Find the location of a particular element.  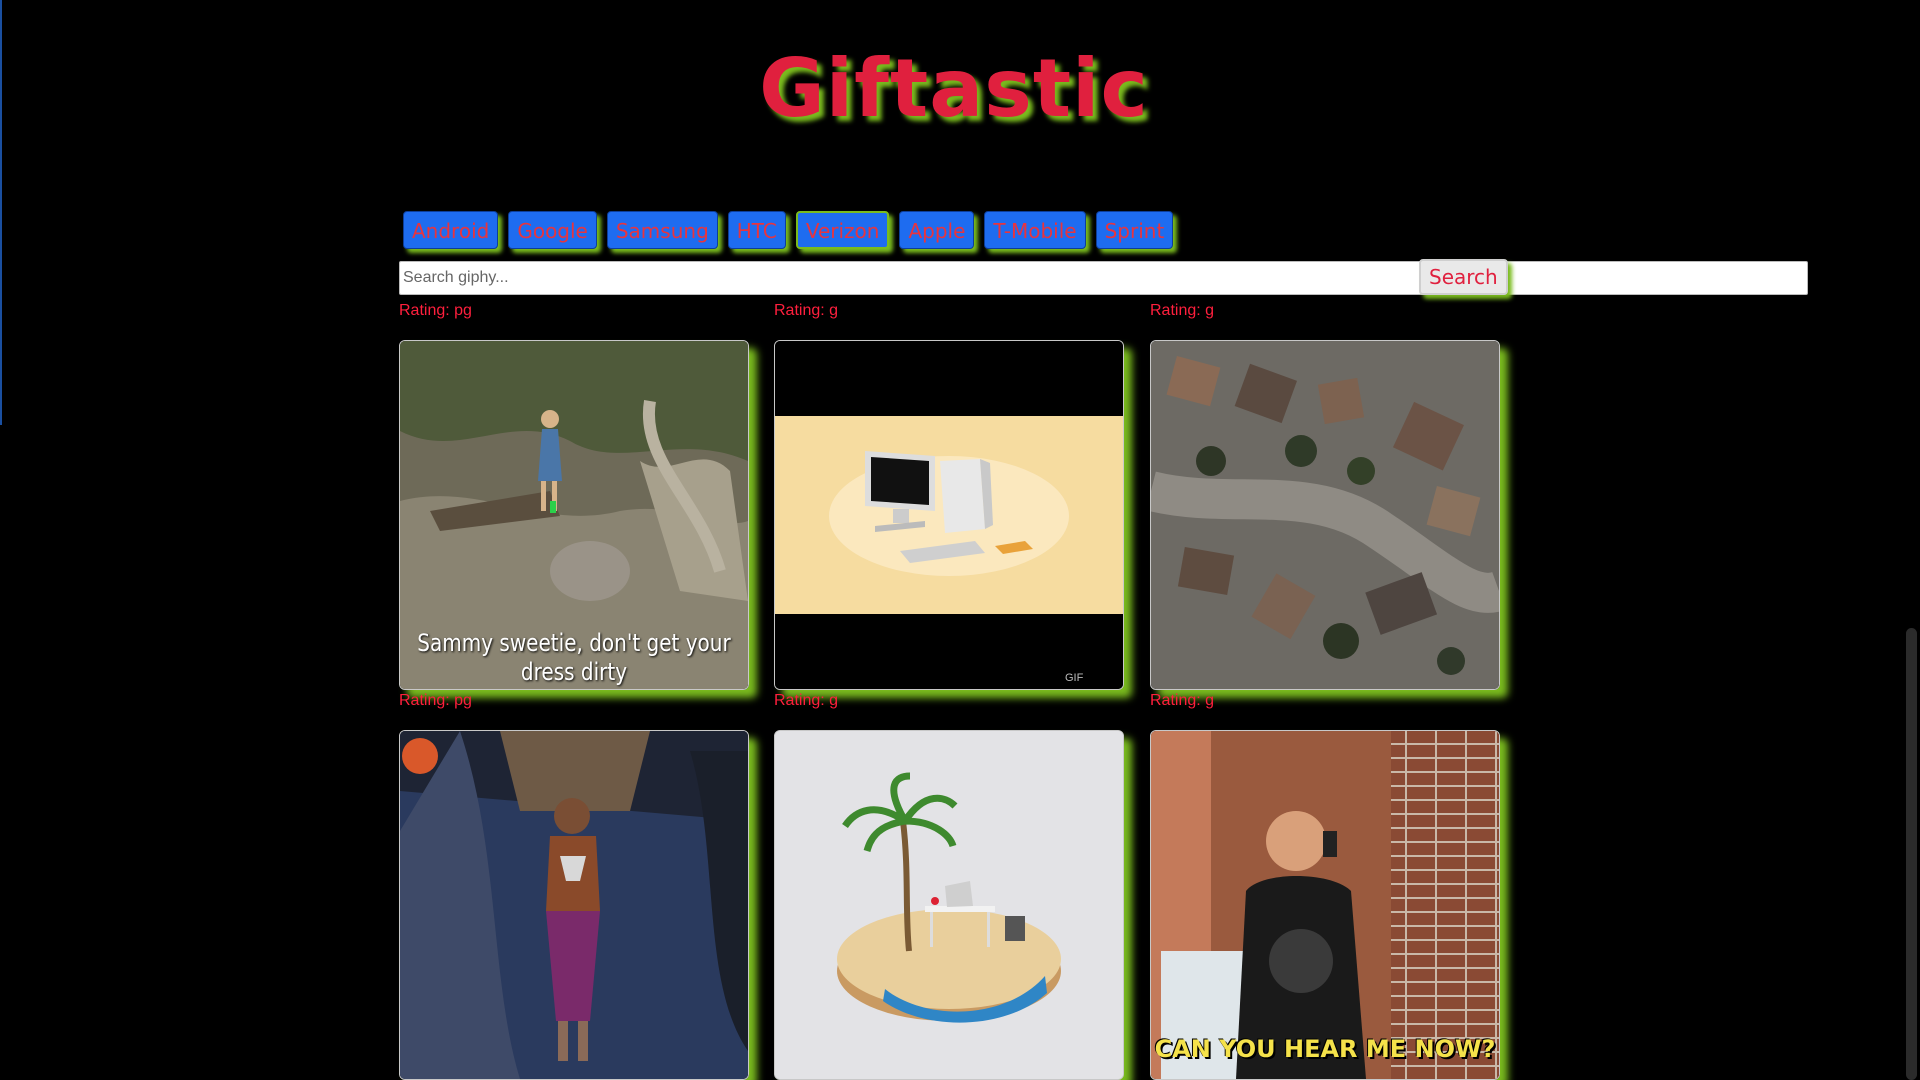

topic-button-sprint: Sprint is located at coordinates (1134, 230).